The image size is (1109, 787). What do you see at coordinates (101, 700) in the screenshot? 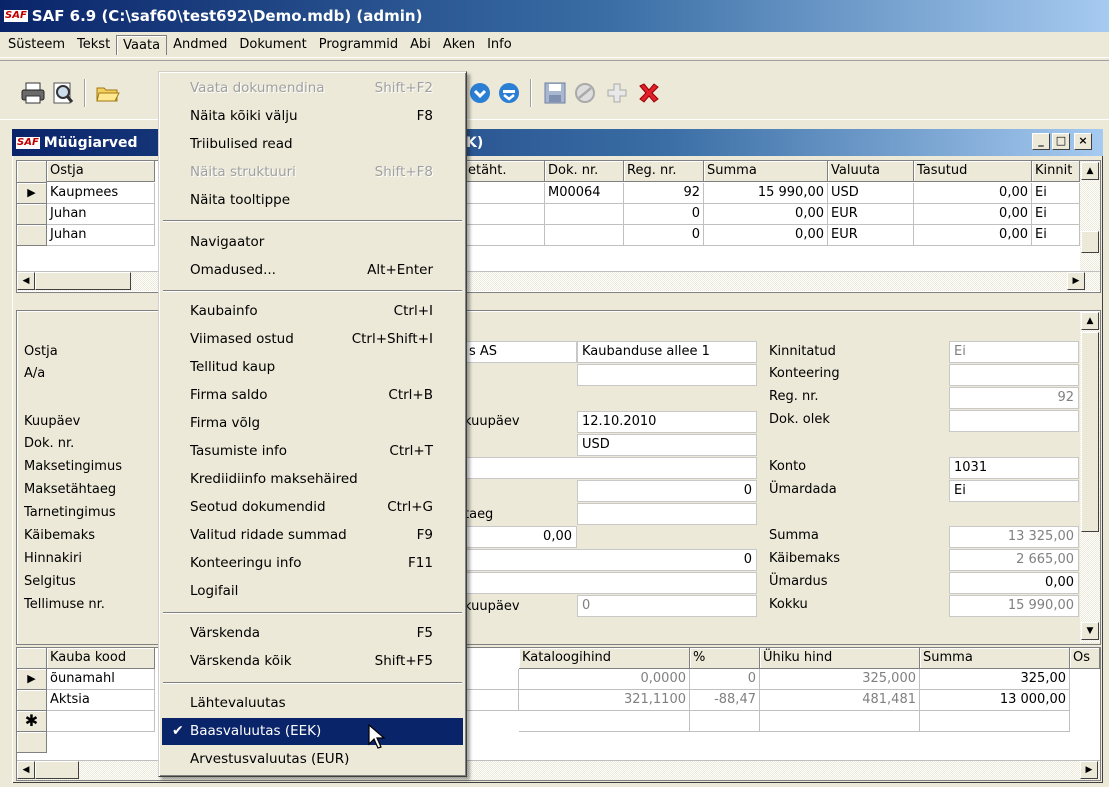
I see `cell-kauba-kood: Aktsia` at bounding box center [101, 700].